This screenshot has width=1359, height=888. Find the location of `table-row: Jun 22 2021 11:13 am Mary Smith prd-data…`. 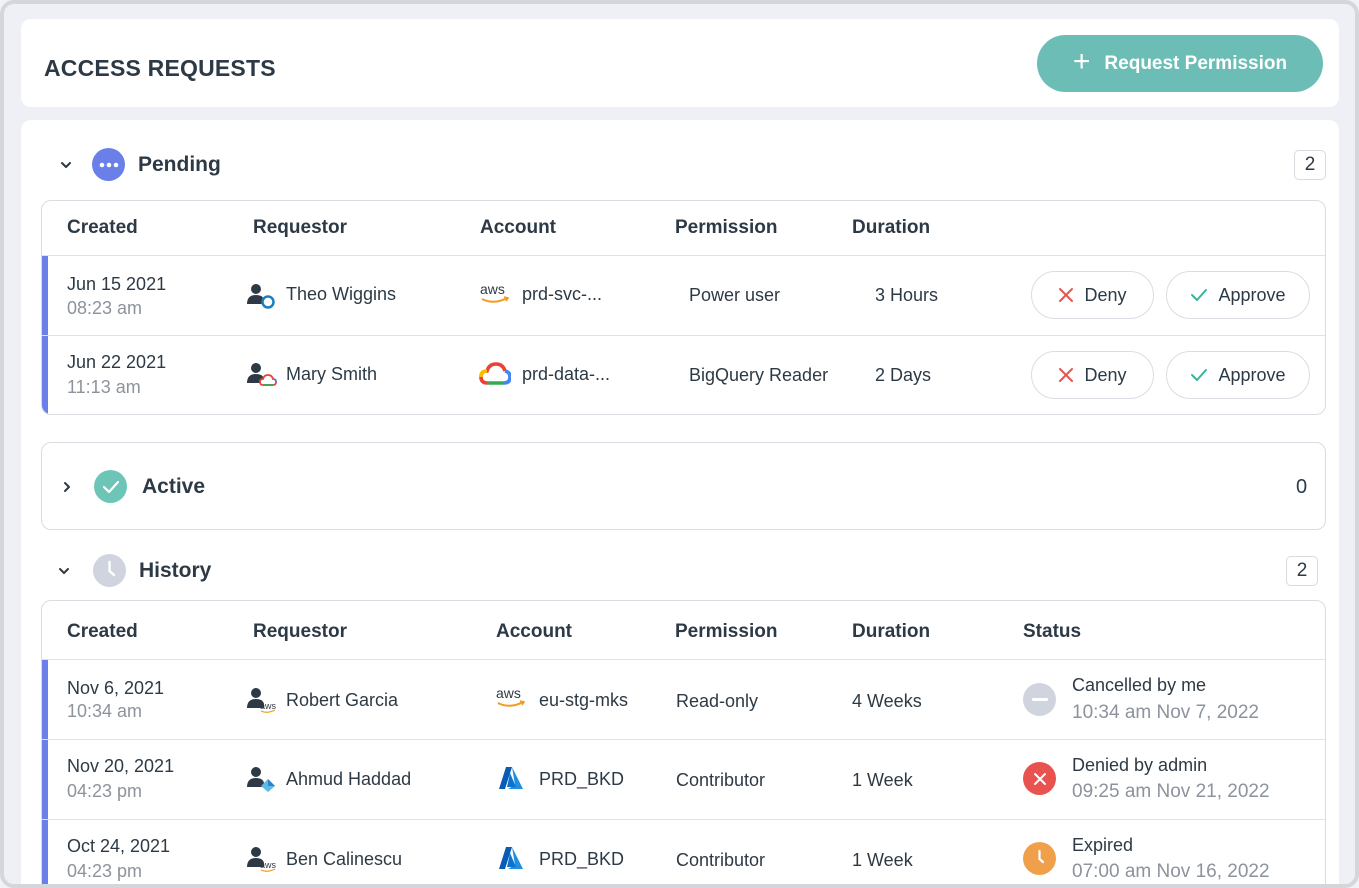

table-row: Jun 22 2021 11:13 am Mary Smith prd-data… is located at coordinates (683, 374).